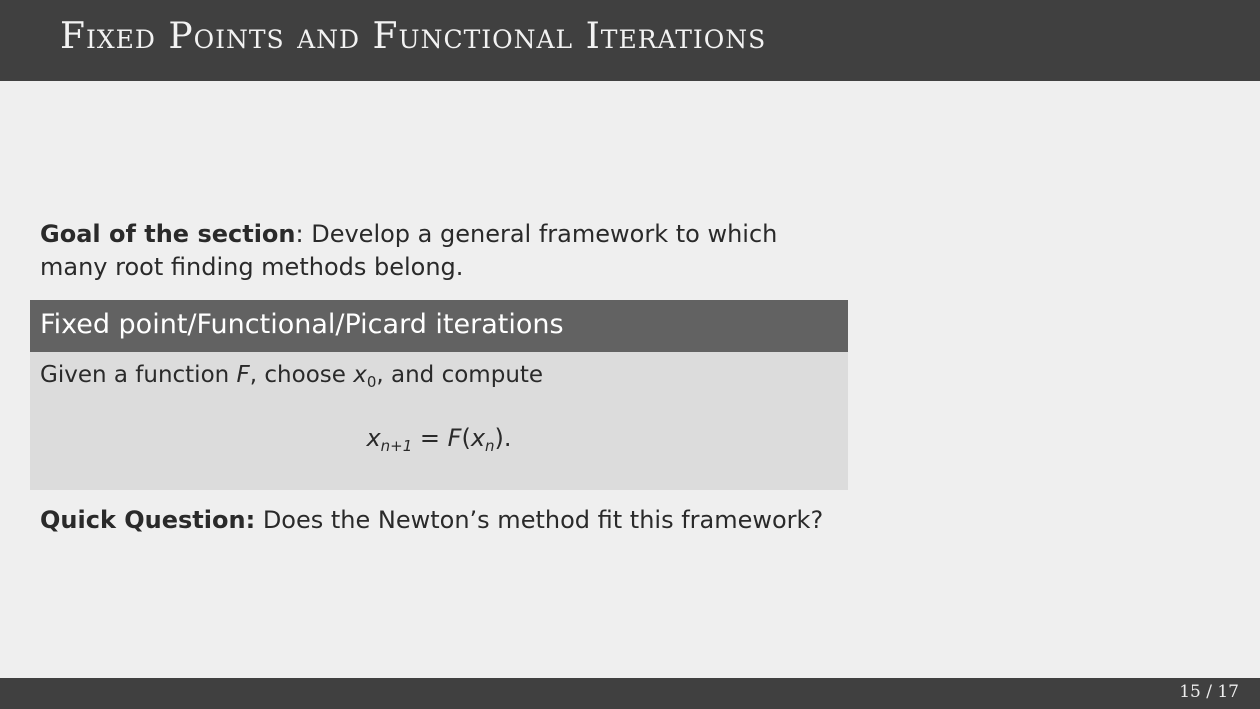  I want to click on x-symbol: x, so click(360, 375).